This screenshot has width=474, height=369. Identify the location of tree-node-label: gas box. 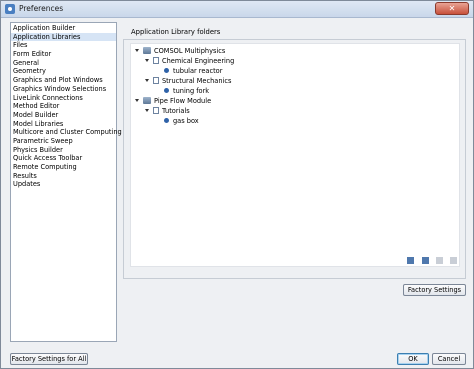
(186, 121).